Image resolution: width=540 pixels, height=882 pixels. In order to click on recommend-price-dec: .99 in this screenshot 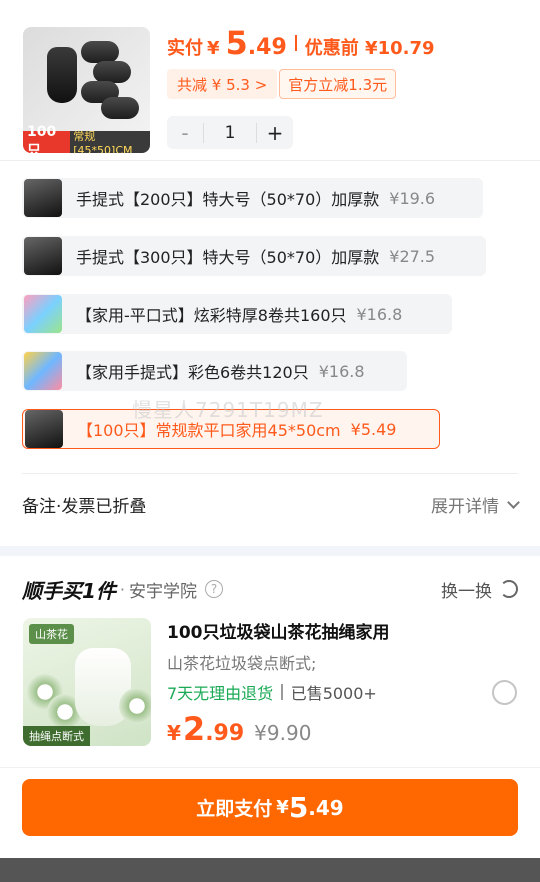, I will do `click(225, 733)`.